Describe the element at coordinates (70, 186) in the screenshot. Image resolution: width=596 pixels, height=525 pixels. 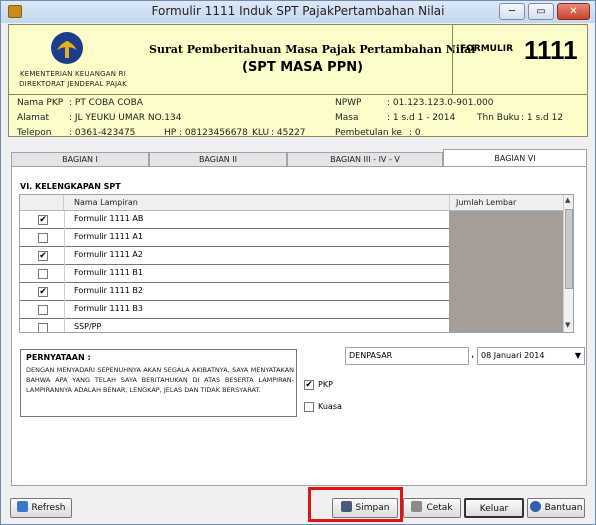
I see `section-title: VI. KELENGKAPAN SPT` at that location.